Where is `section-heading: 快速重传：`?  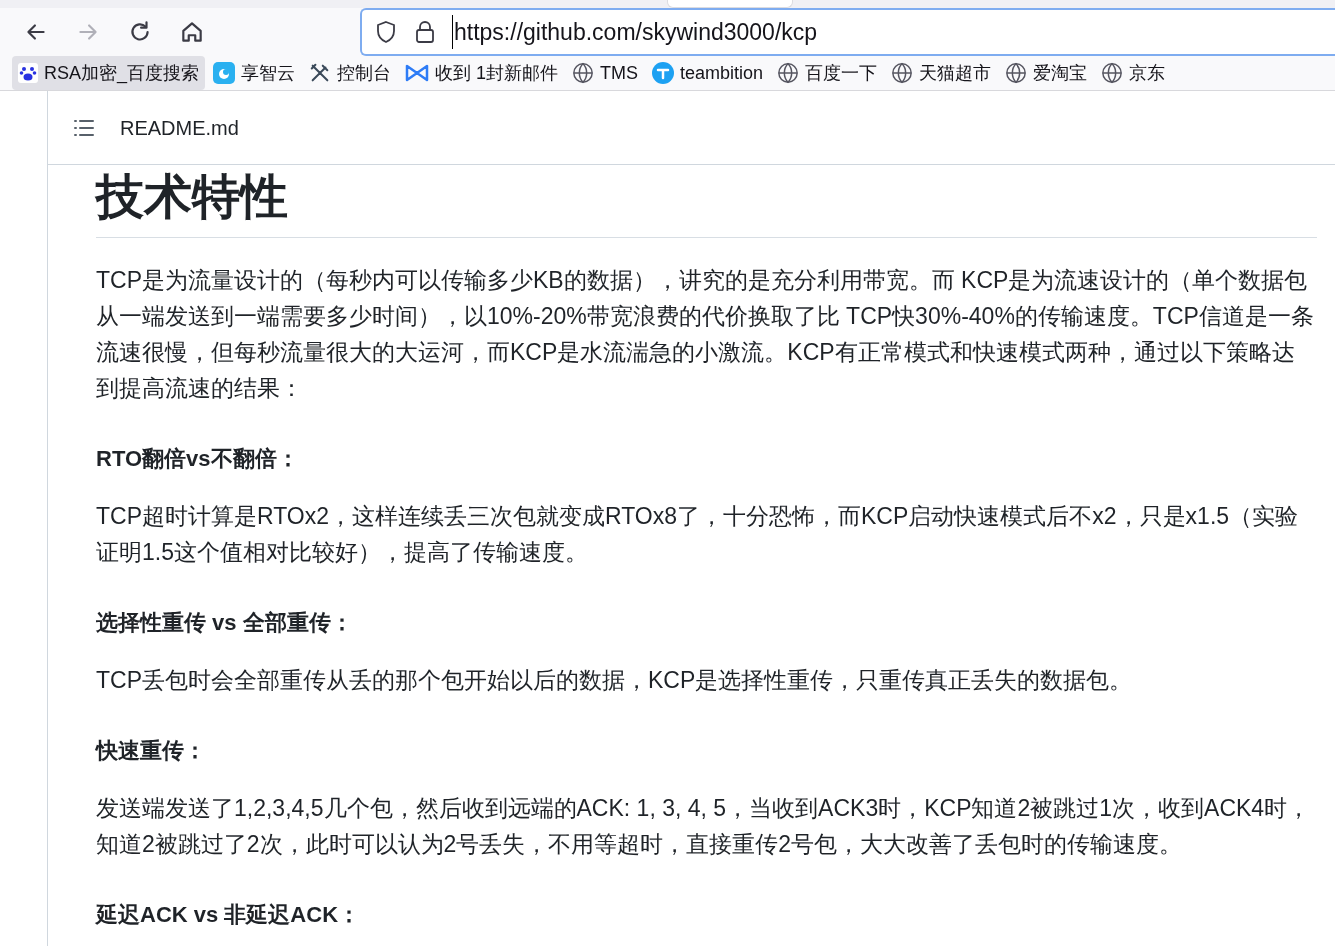
section-heading: 快速重传： is located at coordinates (151, 751).